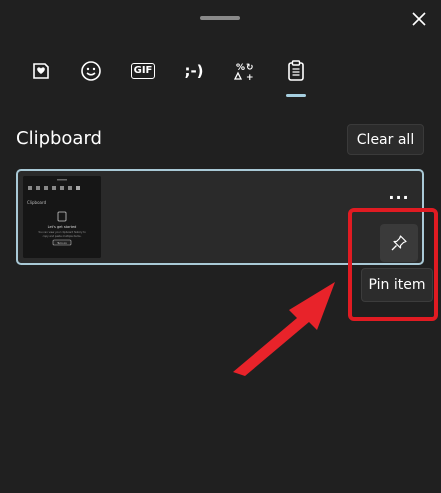 This screenshot has width=441, height=493. I want to click on section-title: Clipboard, so click(59, 138).